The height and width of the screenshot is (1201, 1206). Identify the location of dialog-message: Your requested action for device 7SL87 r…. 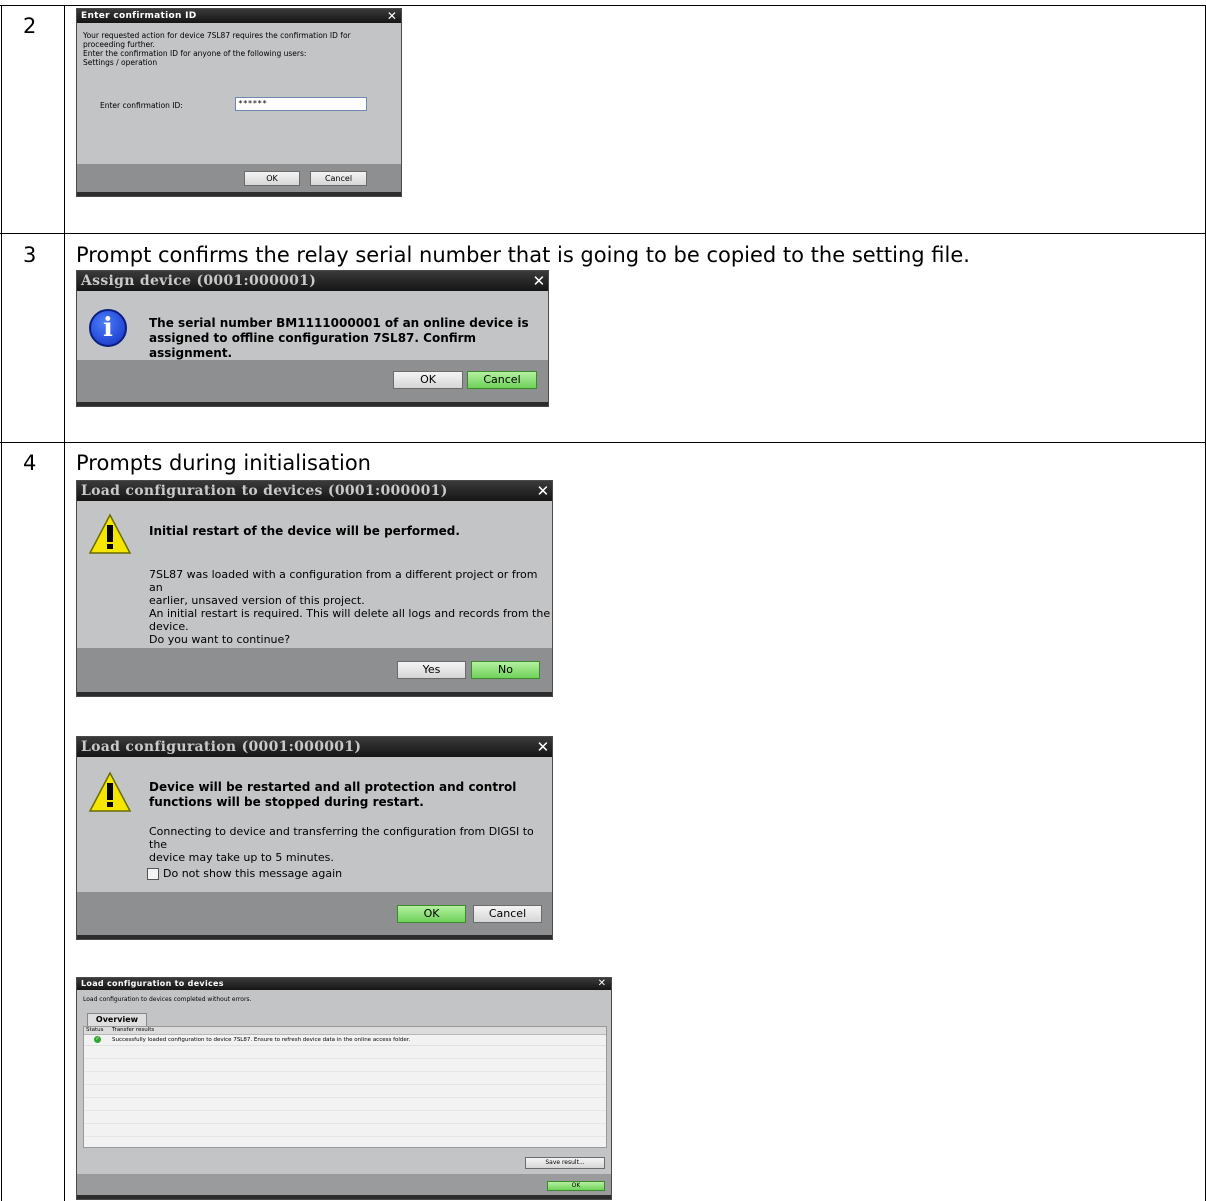
(217, 49).